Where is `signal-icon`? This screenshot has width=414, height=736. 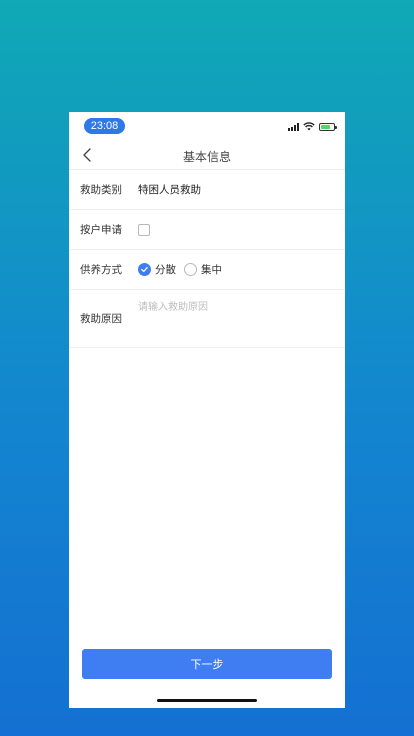
signal-icon is located at coordinates (293, 126).